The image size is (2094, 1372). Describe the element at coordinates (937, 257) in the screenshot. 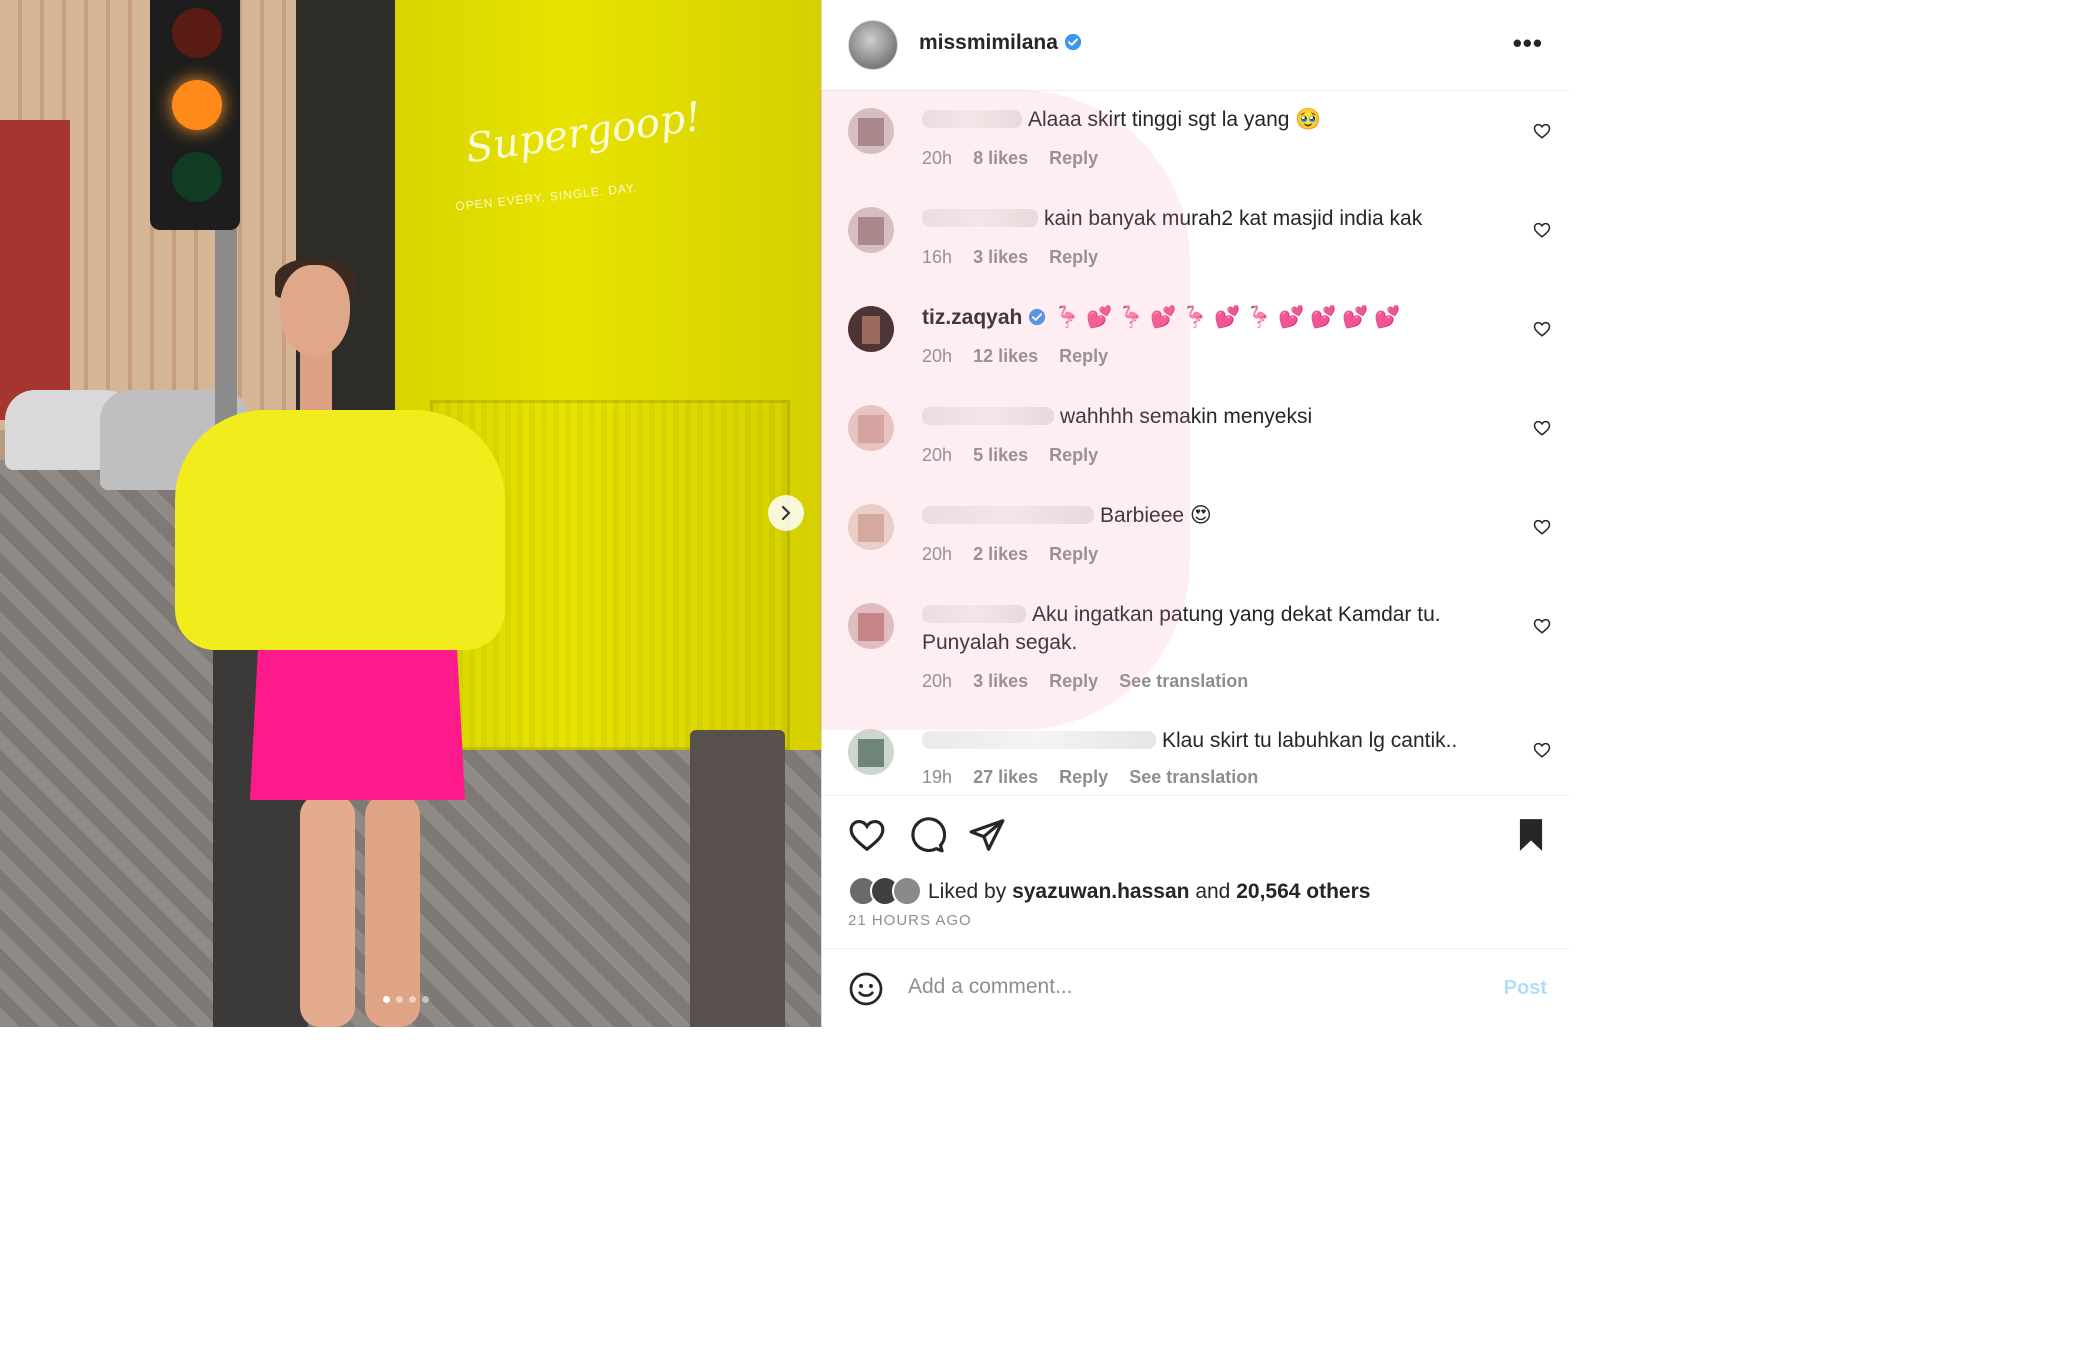

I see `comment-time: 16h` at that location.